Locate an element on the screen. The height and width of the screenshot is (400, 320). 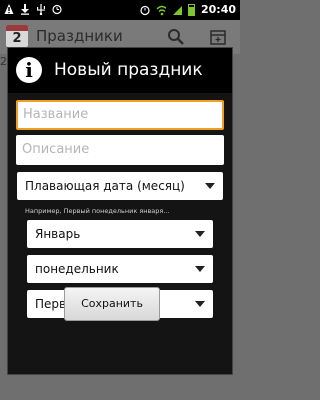
app-title: Праздники is located at coordinates (79, 36).